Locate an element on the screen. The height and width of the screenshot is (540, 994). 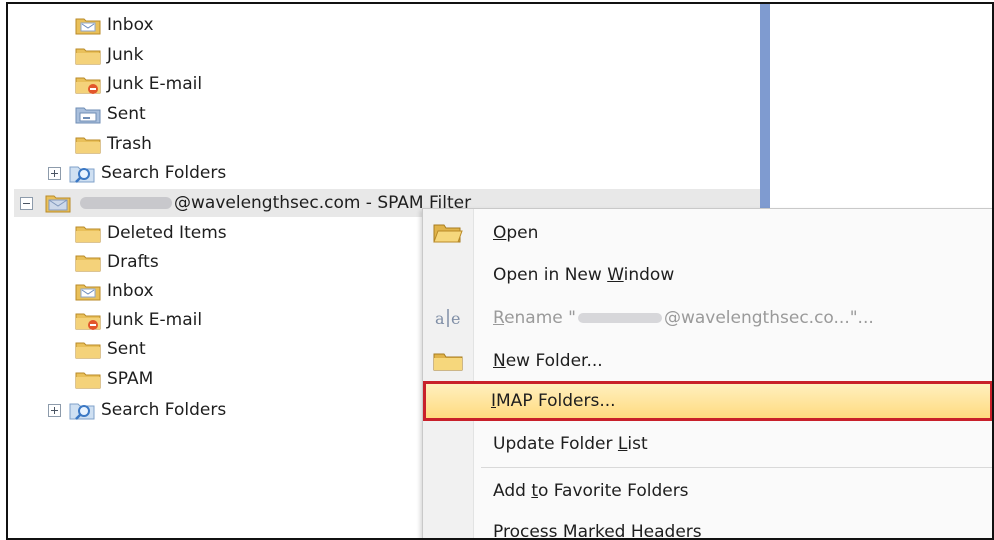
folder-search-folders-account: Search Folders is located at coordinates (137, 410).